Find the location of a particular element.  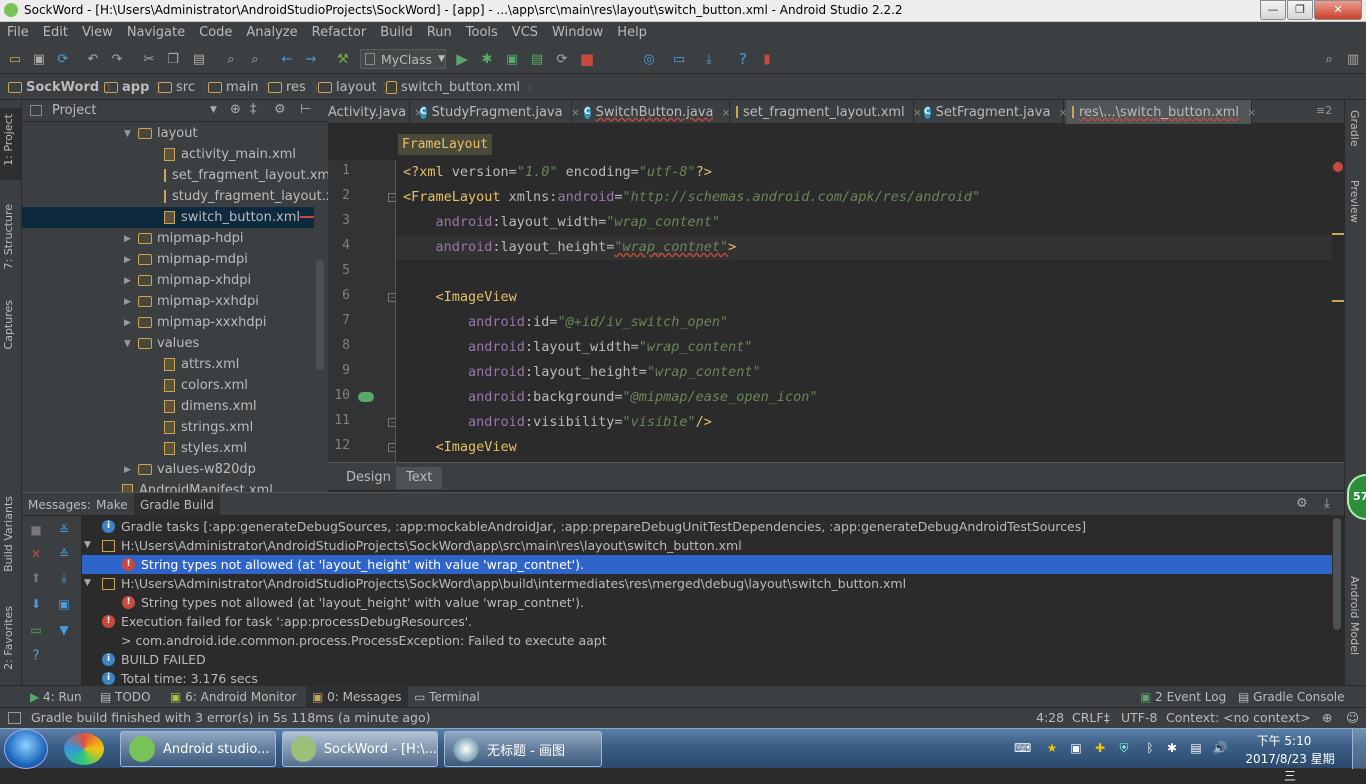

line-separator: CRLF‡ is located at coordinates (1091, 717).